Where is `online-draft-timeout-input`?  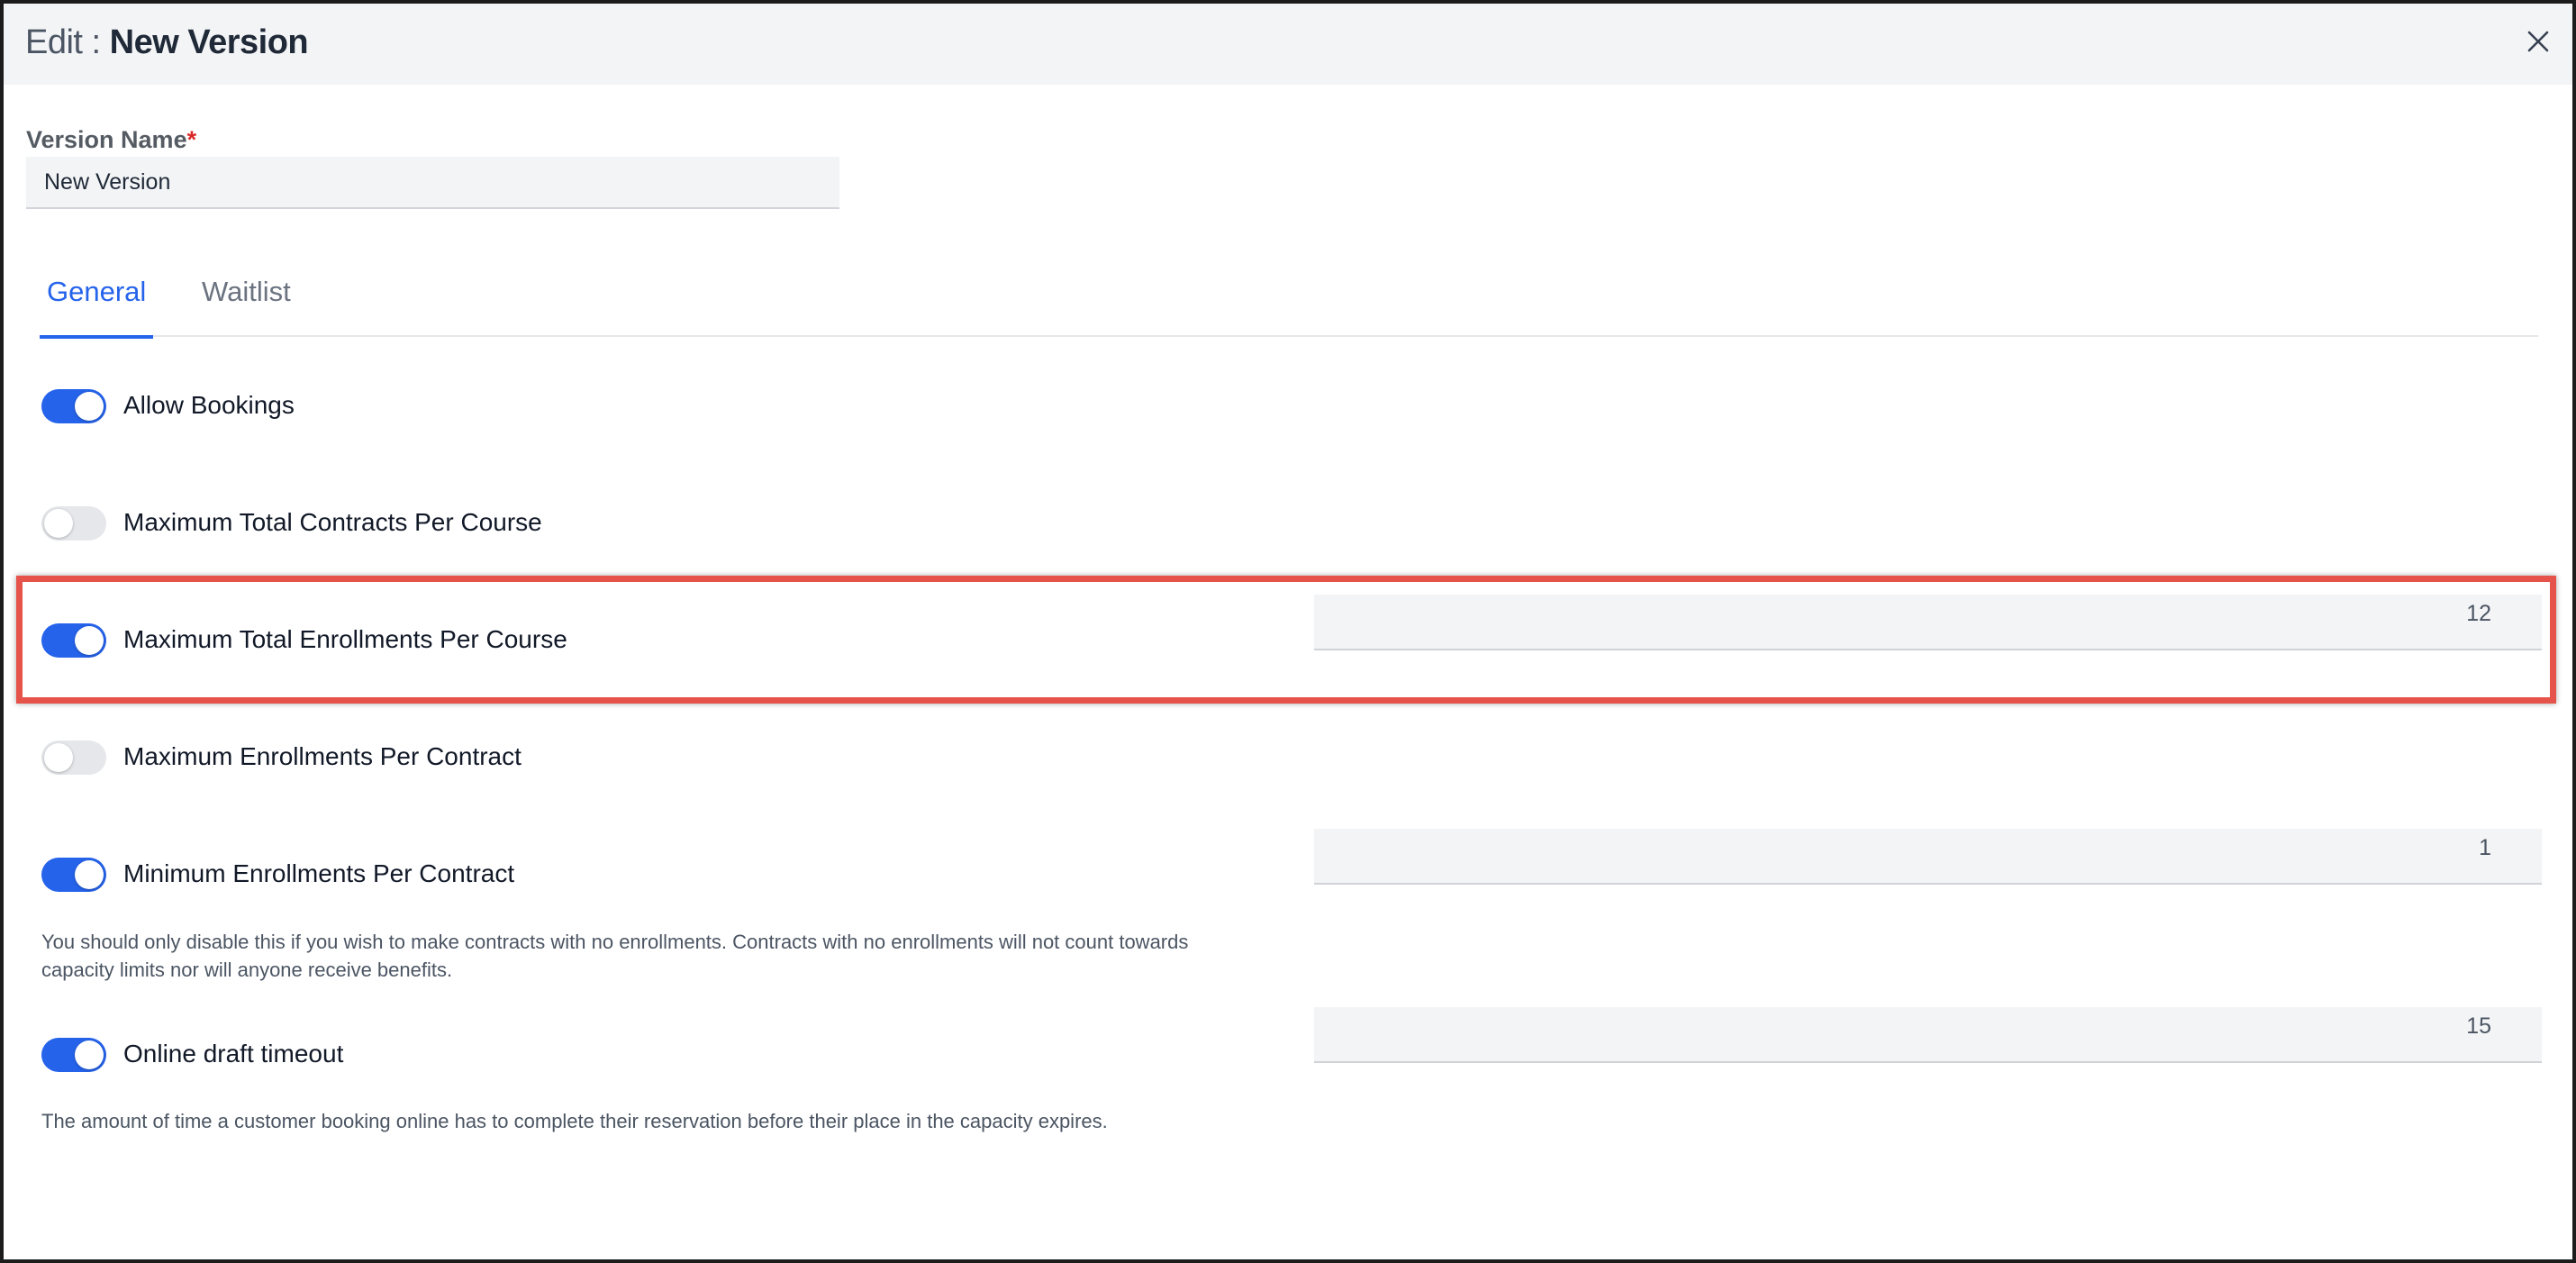 online-draft-timeout-input is located at coordinates (1928, 1035).